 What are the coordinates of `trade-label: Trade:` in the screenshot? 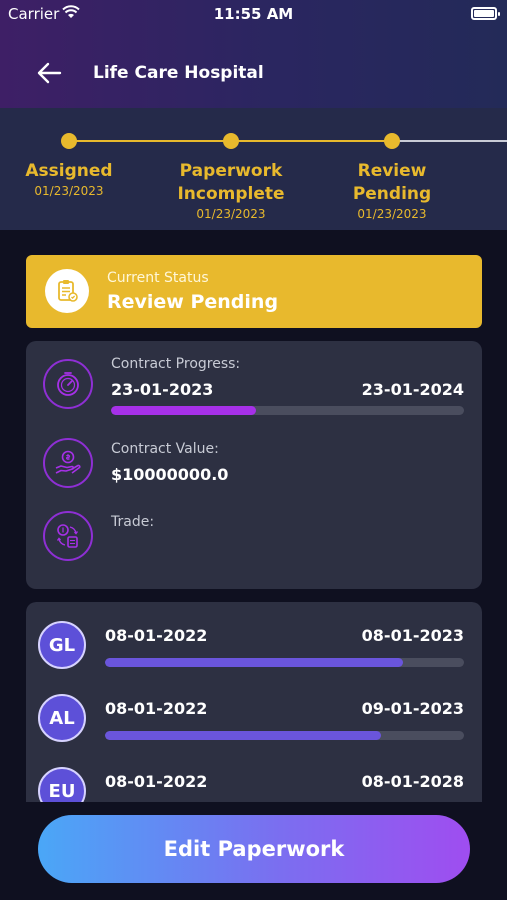 It's located at (133, 522).